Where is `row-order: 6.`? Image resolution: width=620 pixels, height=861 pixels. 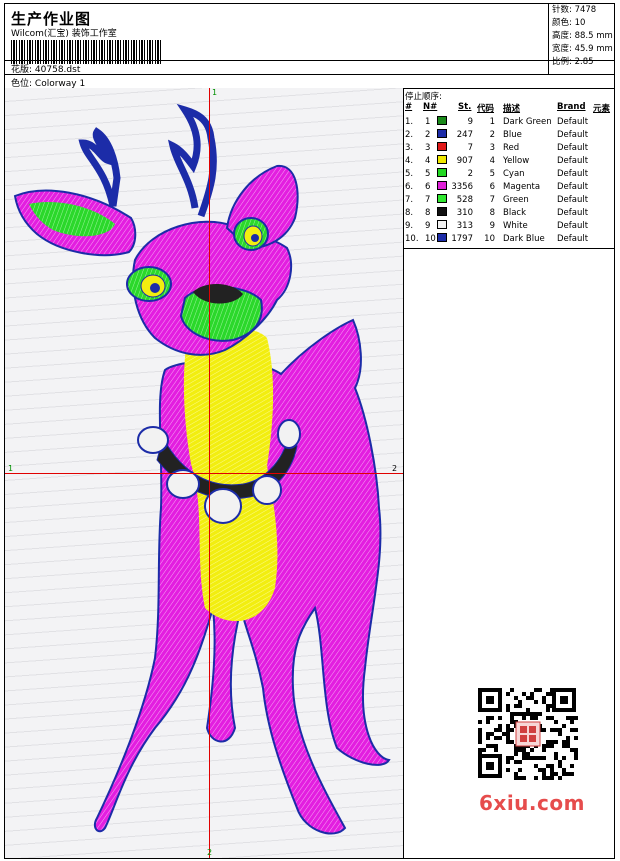
row-order: 6. is located at coordinates (409, 187).